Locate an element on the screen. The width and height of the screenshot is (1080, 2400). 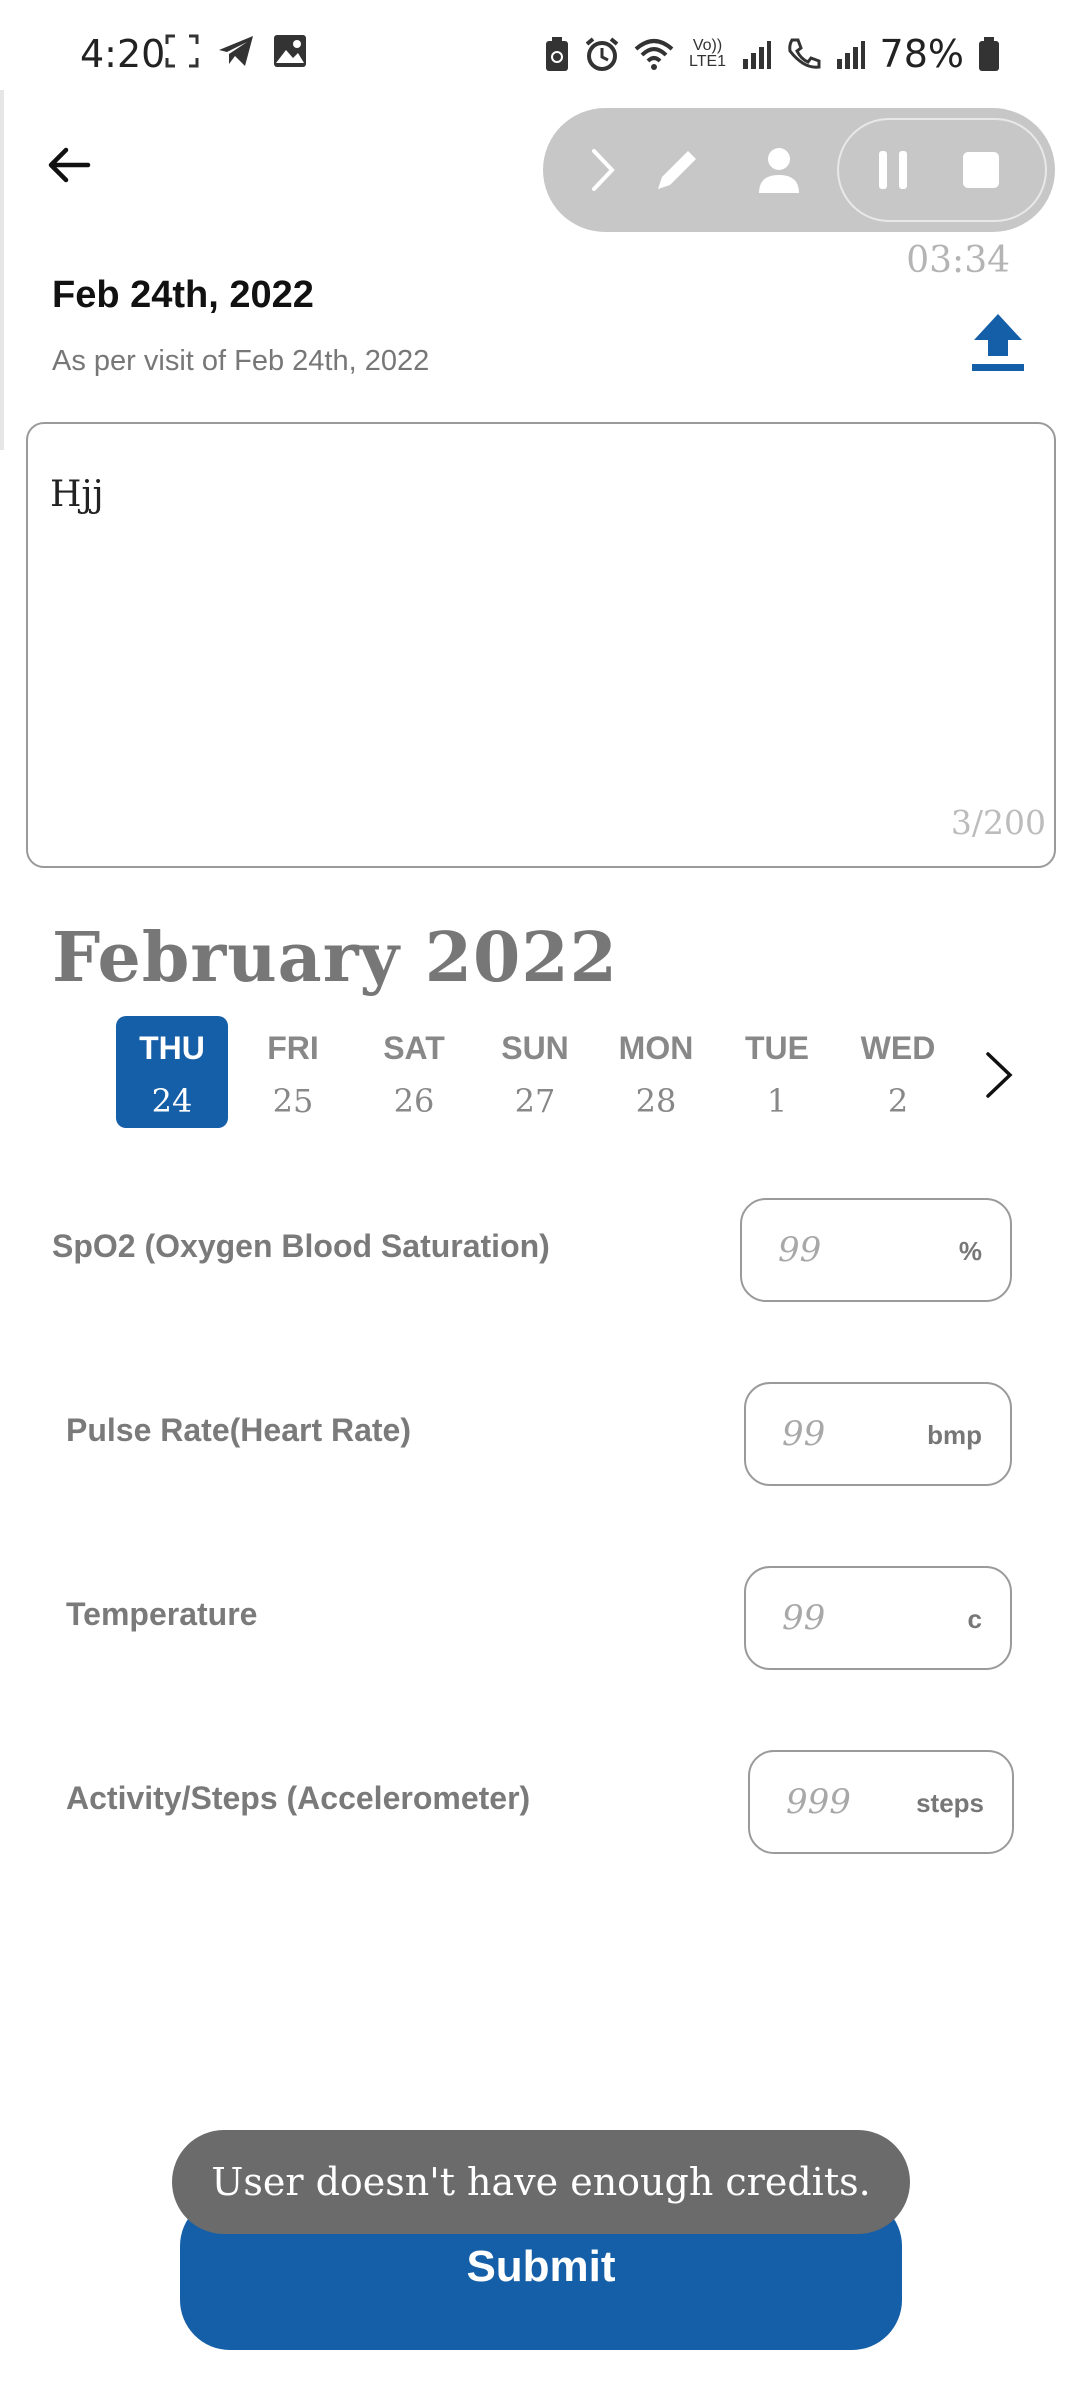
spo2-input: 99 % is located at coordinates (876, 1250).